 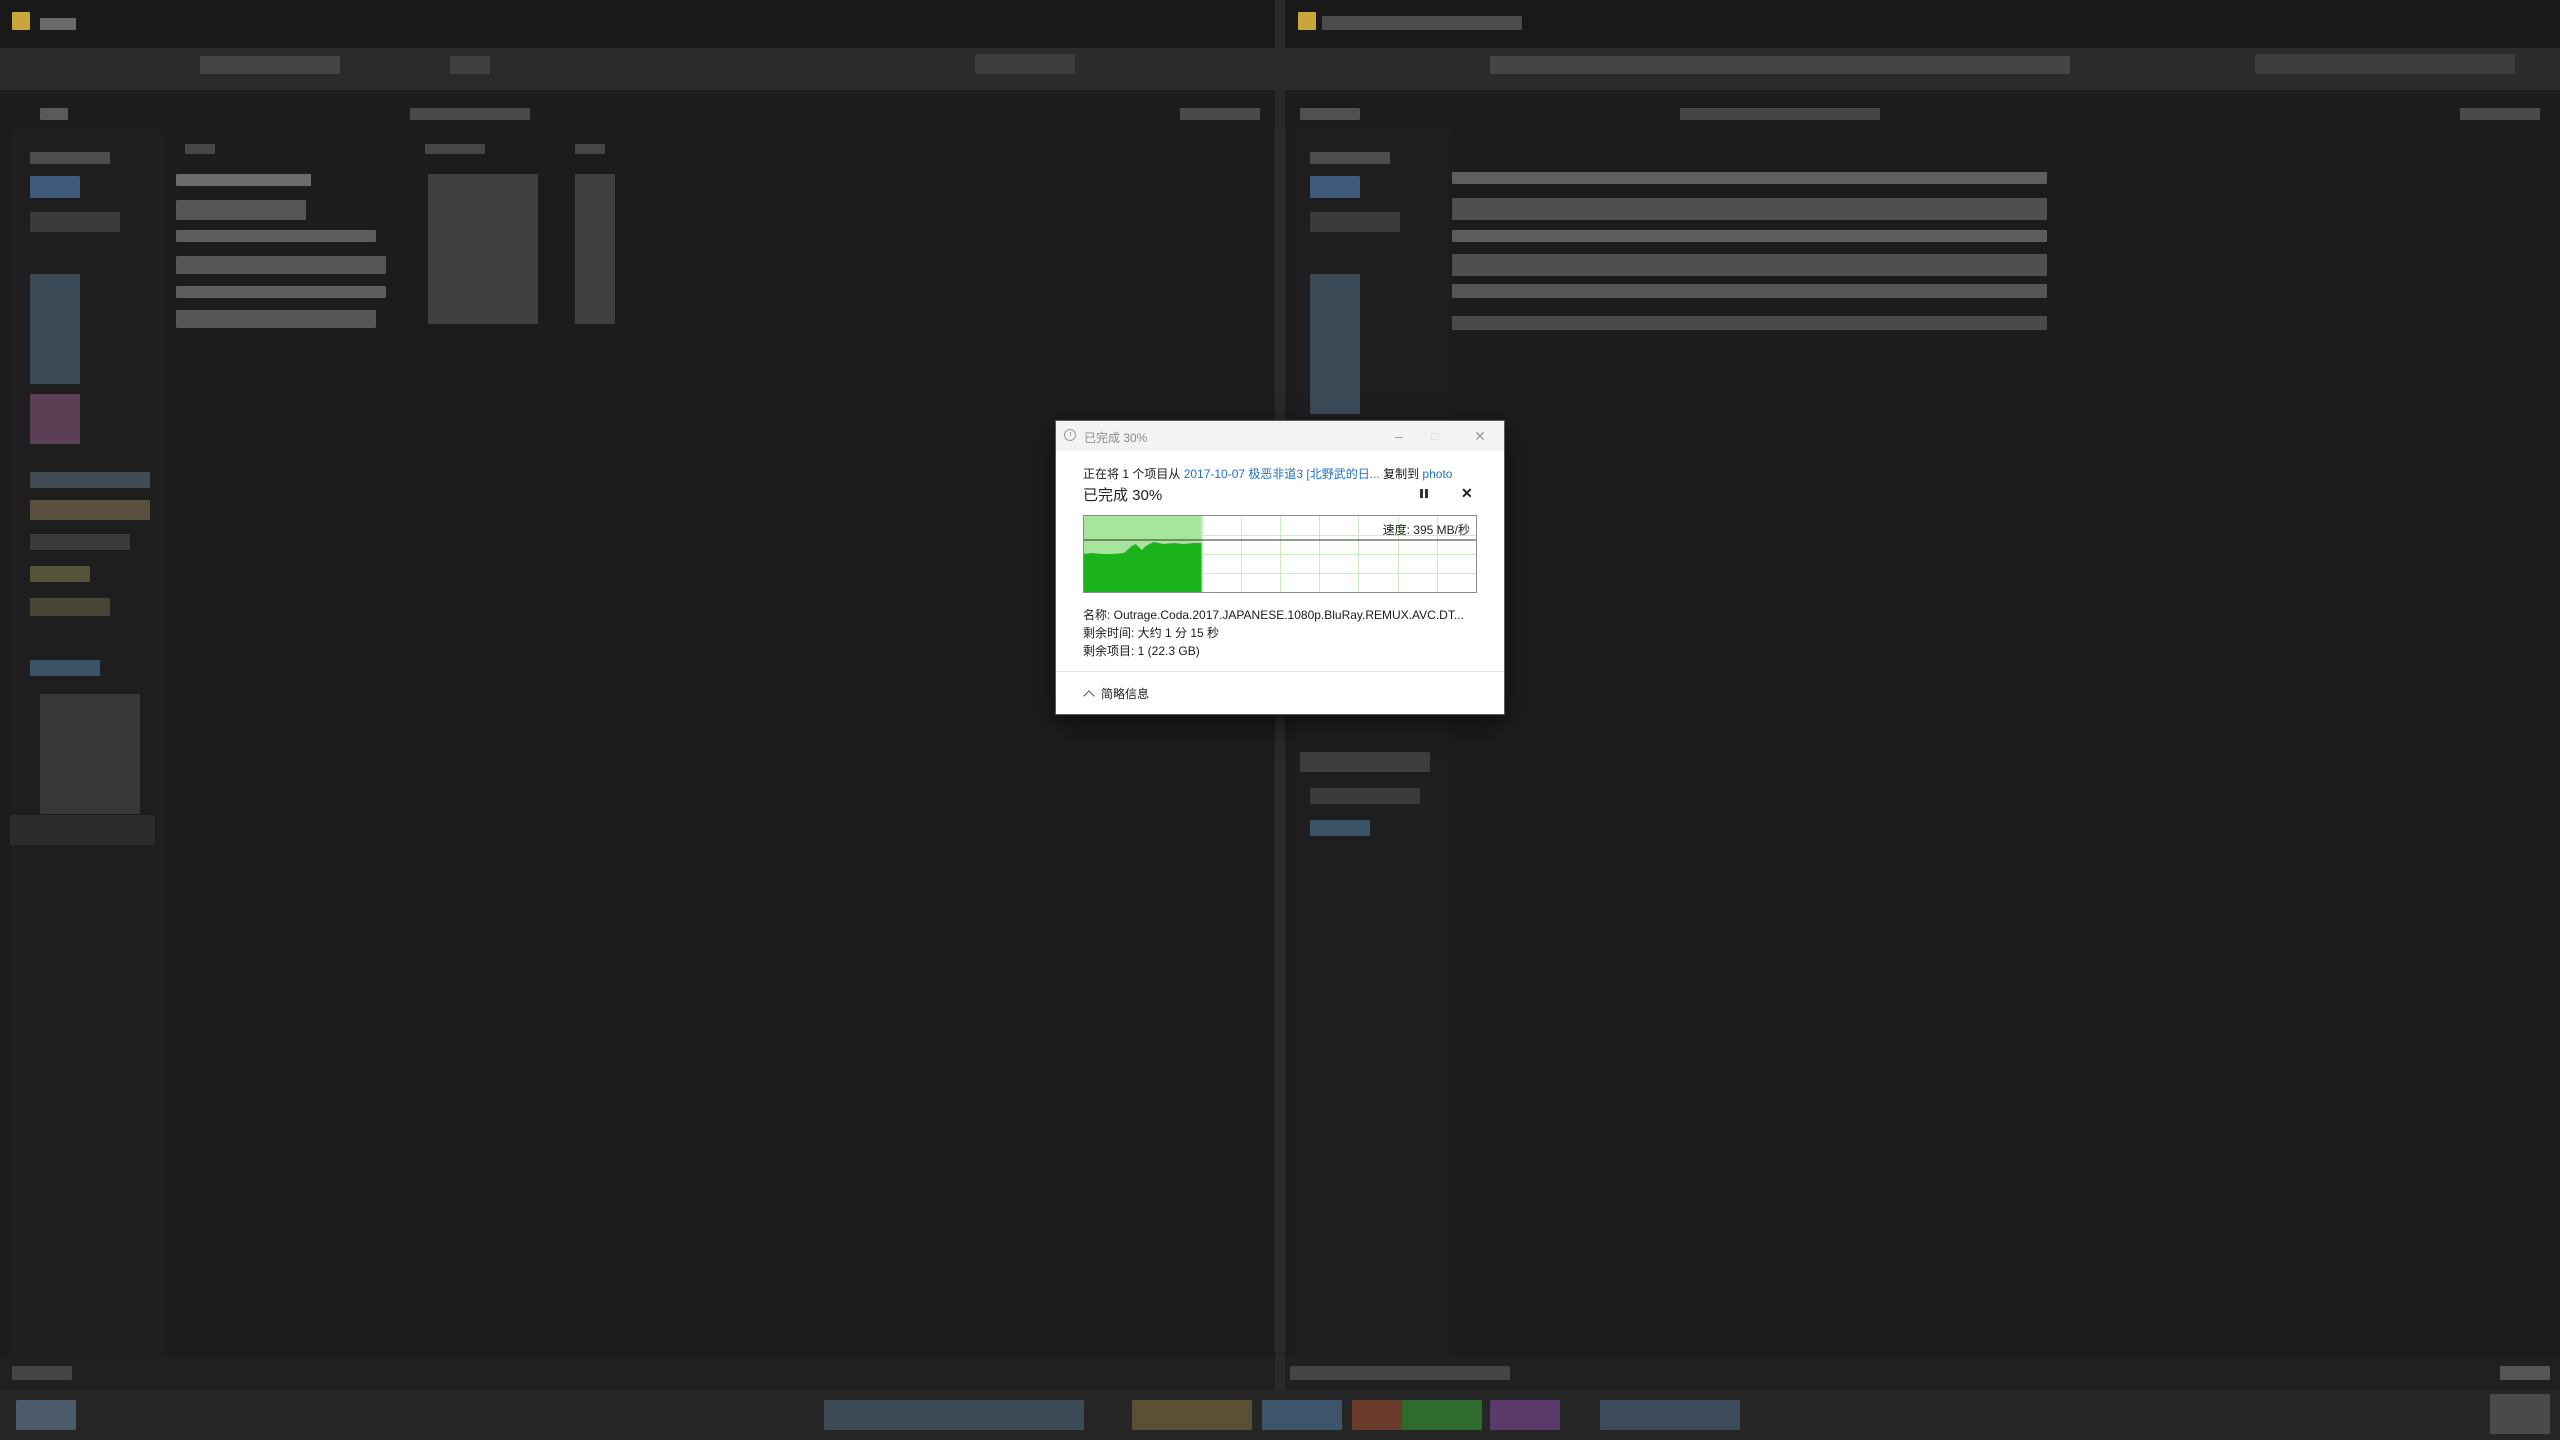 What do you see at coordinates (1280, 554) in the screenshot?
I see `speed-graph: 速度: 395 MB/秒` at bounding box center [1280, 554].